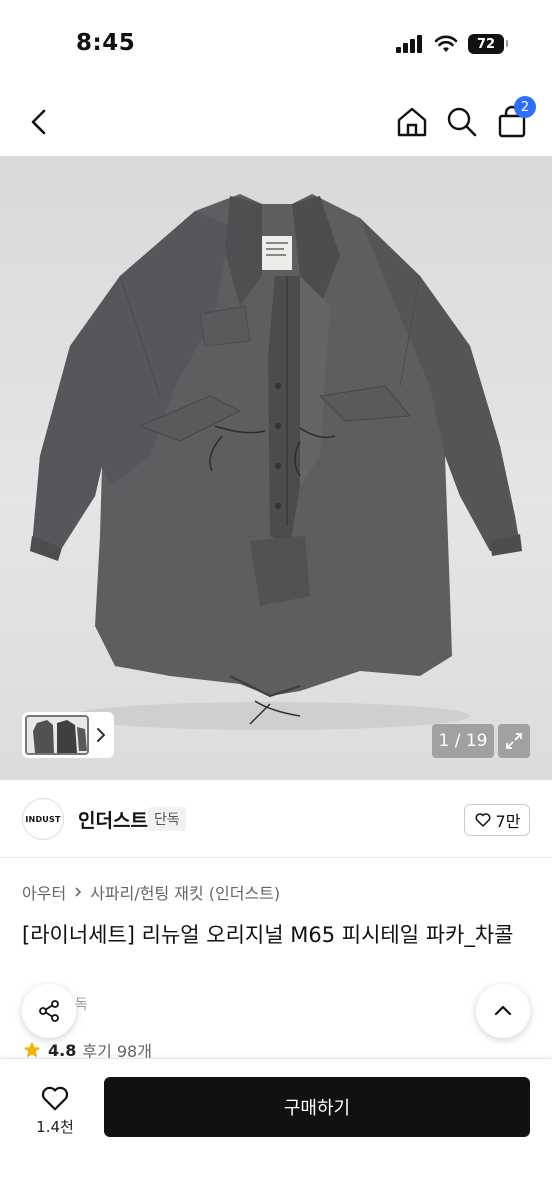 The image size is (552, 1200). I want to click on breadcrumb: 아우터 사파리/헌팅 재킷 (인더스트), so click(151, 892).